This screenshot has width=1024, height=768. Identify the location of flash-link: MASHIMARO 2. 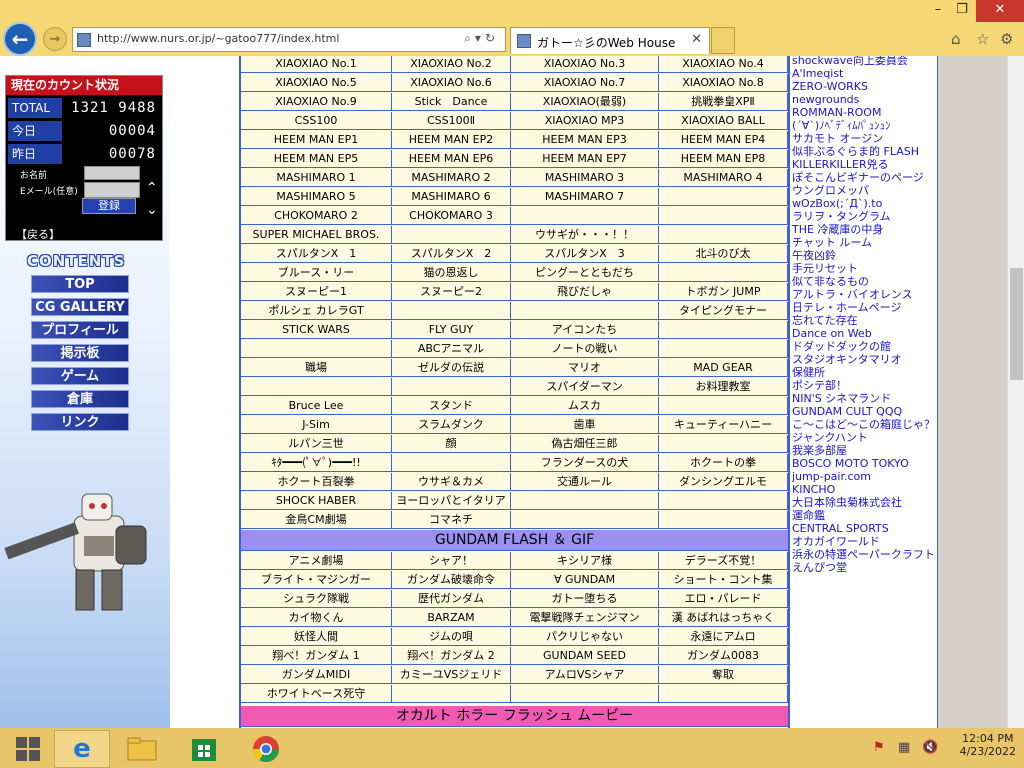
(451, 178).